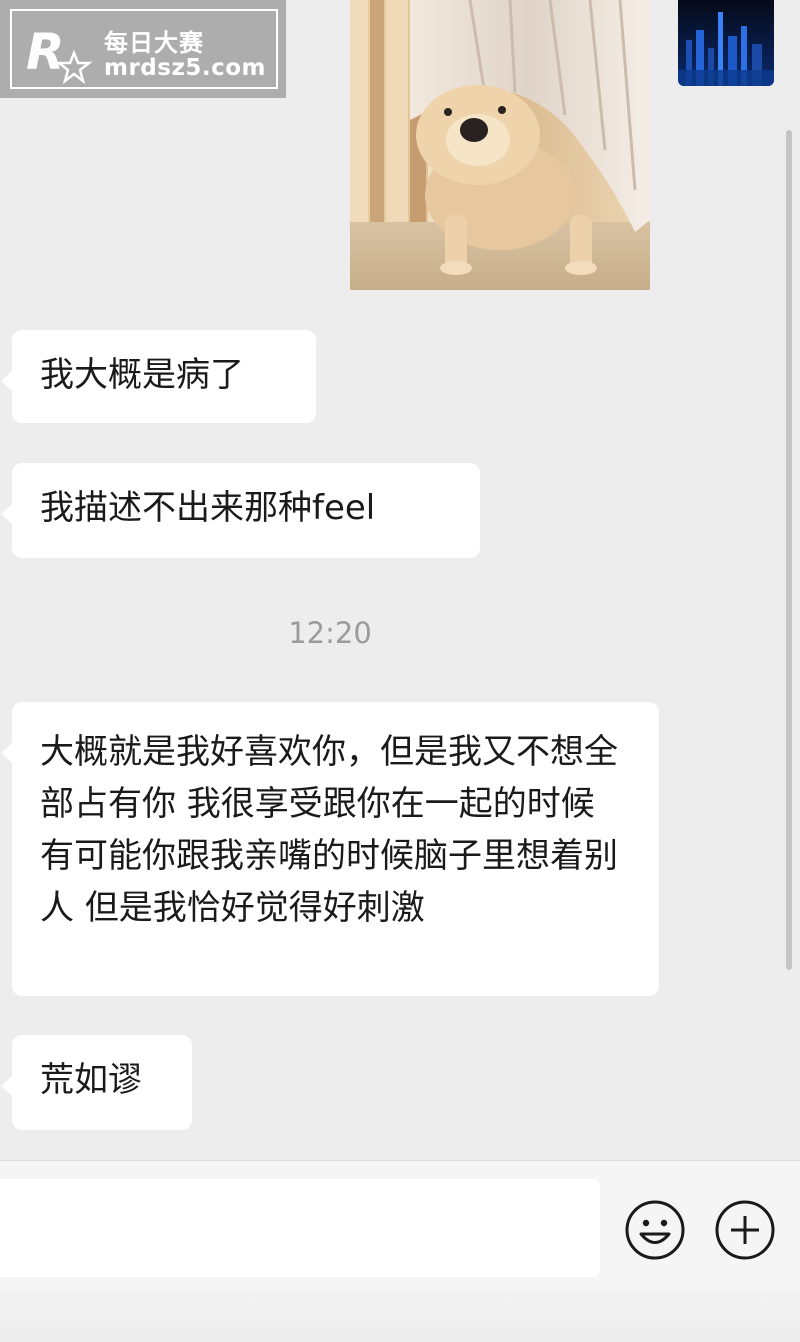 The height and width of the screenshot is (1342, 800). Describe the element at coordinates (208, 508) in the screenshot. I see `message-text: 我描述不出来那种feel` at that location.